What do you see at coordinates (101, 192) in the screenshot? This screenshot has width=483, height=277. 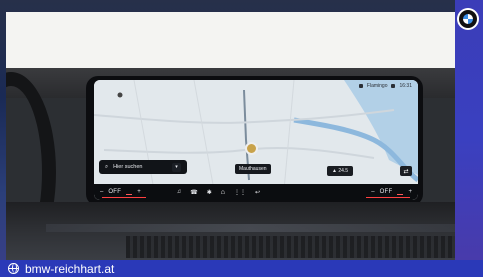 I see `climate-left-minus: –` at bounding box center [101, 192].